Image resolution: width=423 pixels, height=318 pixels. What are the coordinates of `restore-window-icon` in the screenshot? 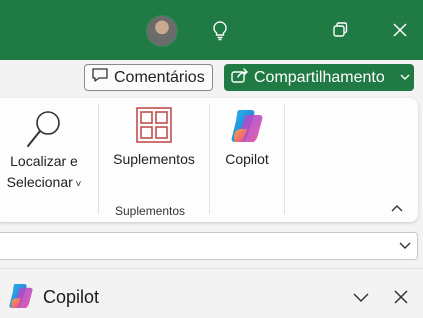 It's located at (340, 30).